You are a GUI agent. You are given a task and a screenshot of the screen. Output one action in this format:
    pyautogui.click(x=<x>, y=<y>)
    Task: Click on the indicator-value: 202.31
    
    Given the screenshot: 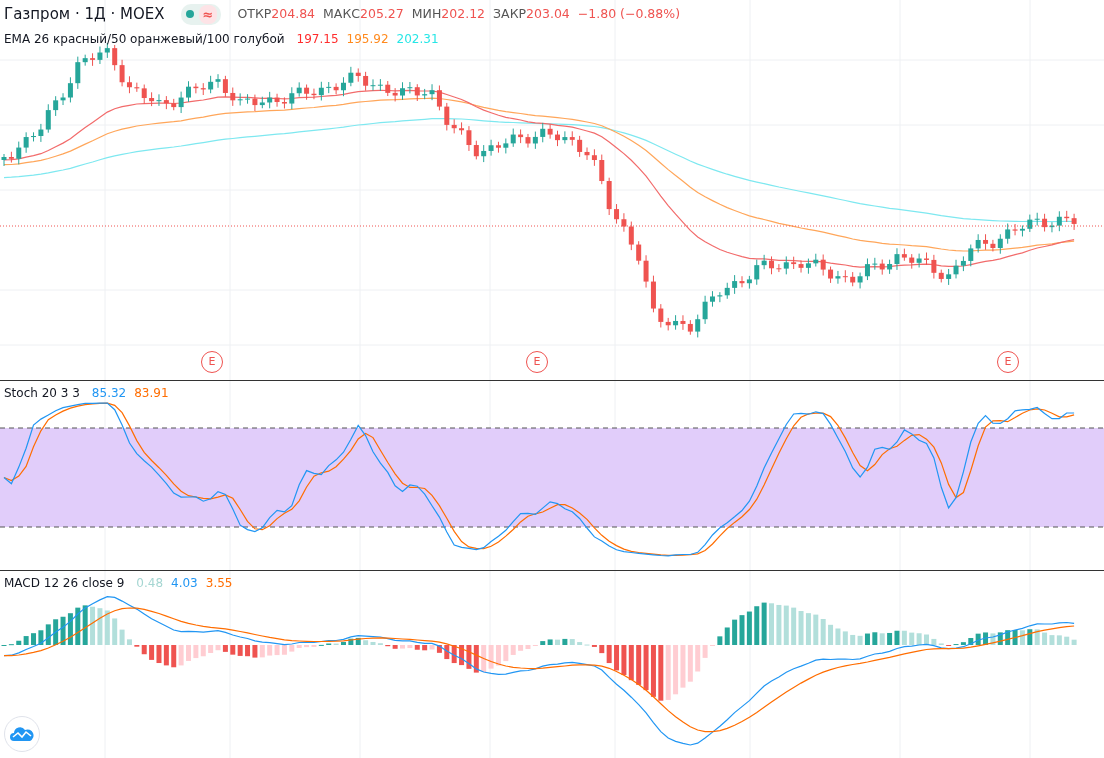 What is the action you would take?
    pyautogui.click(x=417, y=39)
    